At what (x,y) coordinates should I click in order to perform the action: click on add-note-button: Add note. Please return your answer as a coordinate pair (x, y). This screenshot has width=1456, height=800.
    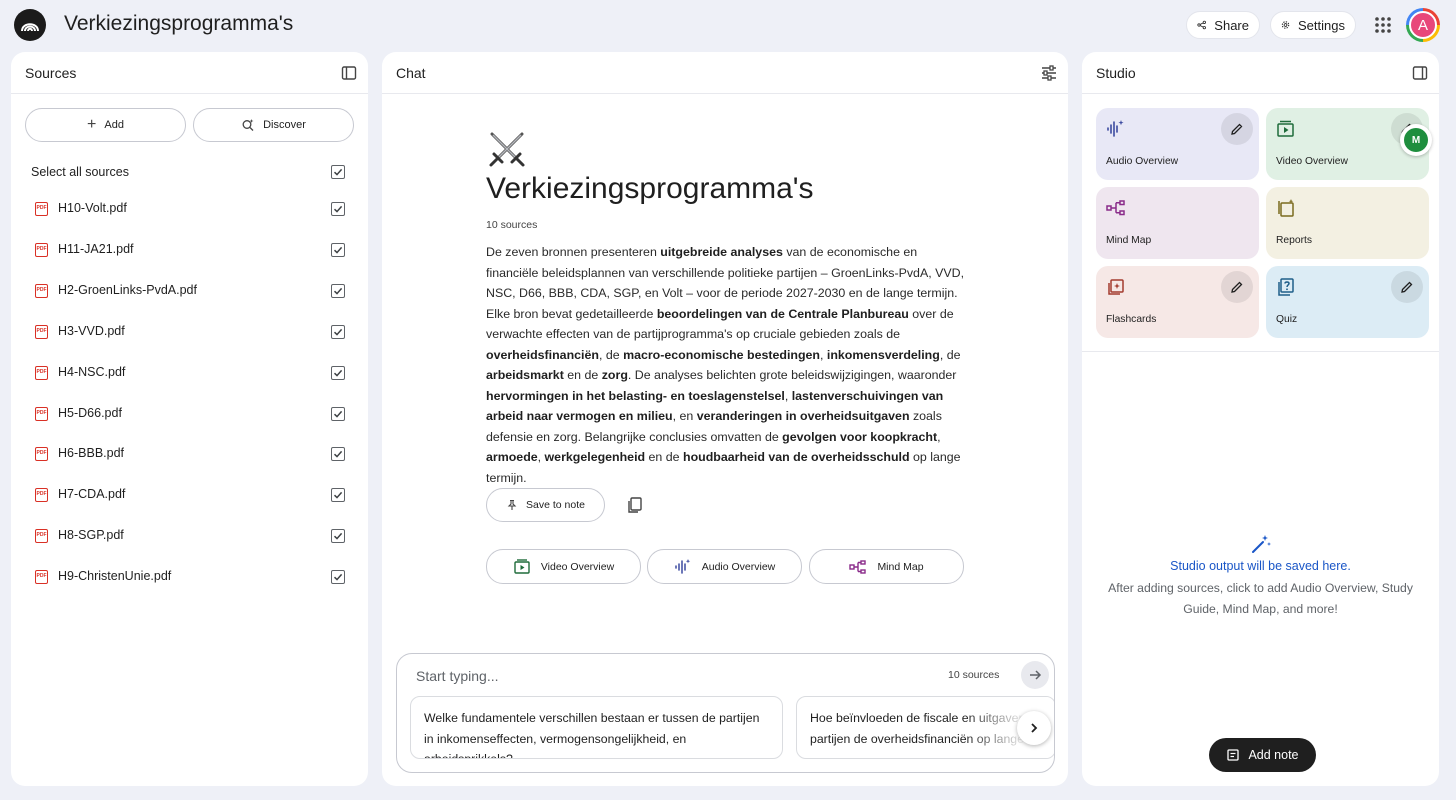
    Looking at the image, I should click on (1262, 755).